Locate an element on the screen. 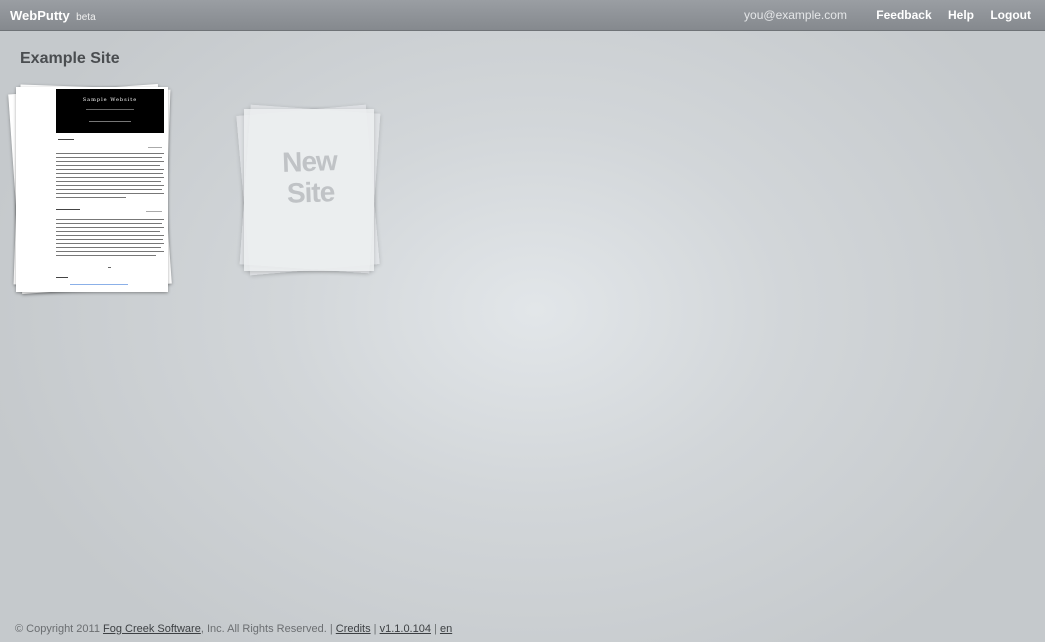 The image size is (1045, 642). credits-link: Credits is located at coordinates (353, 629).